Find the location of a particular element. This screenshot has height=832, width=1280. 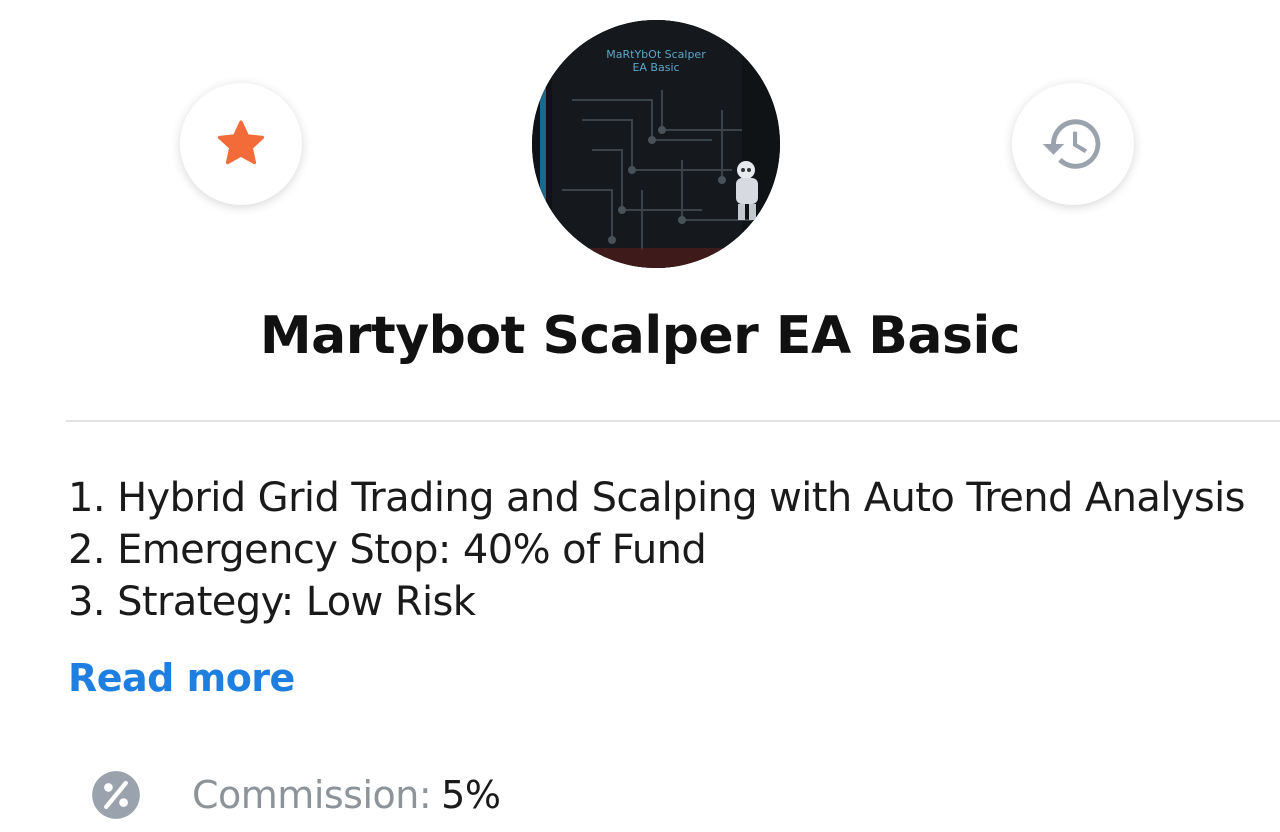

avatar-image: MaRtYbOt Scalper EA Basic is located at coordinates (656, 144).